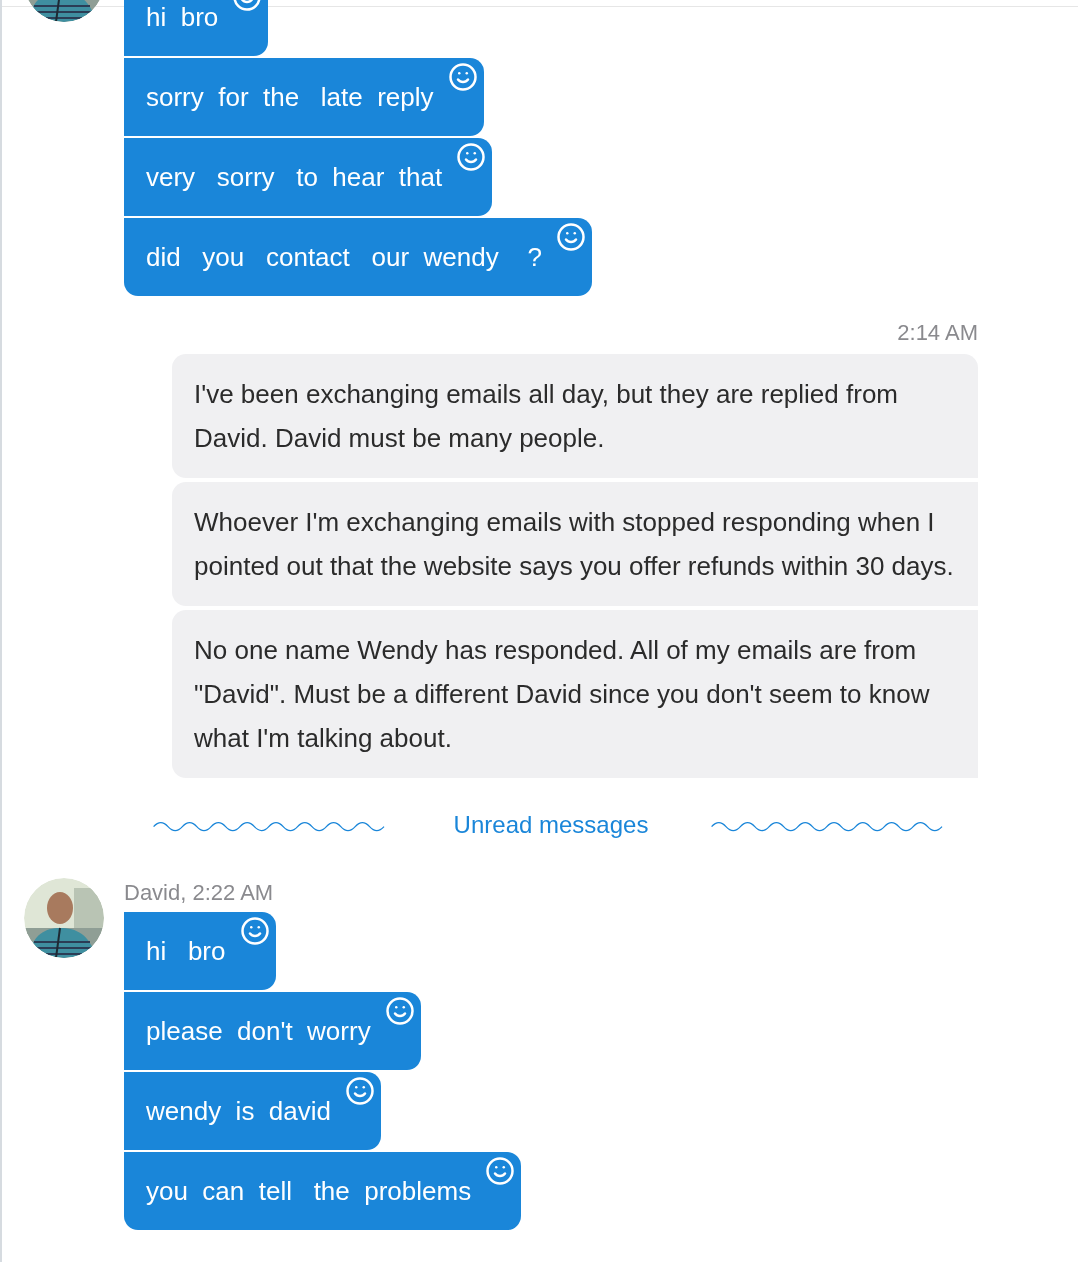  Describe the element at coordinates (238, 1111) in the screenshot. I see `message-text: wendy is david` at that location.